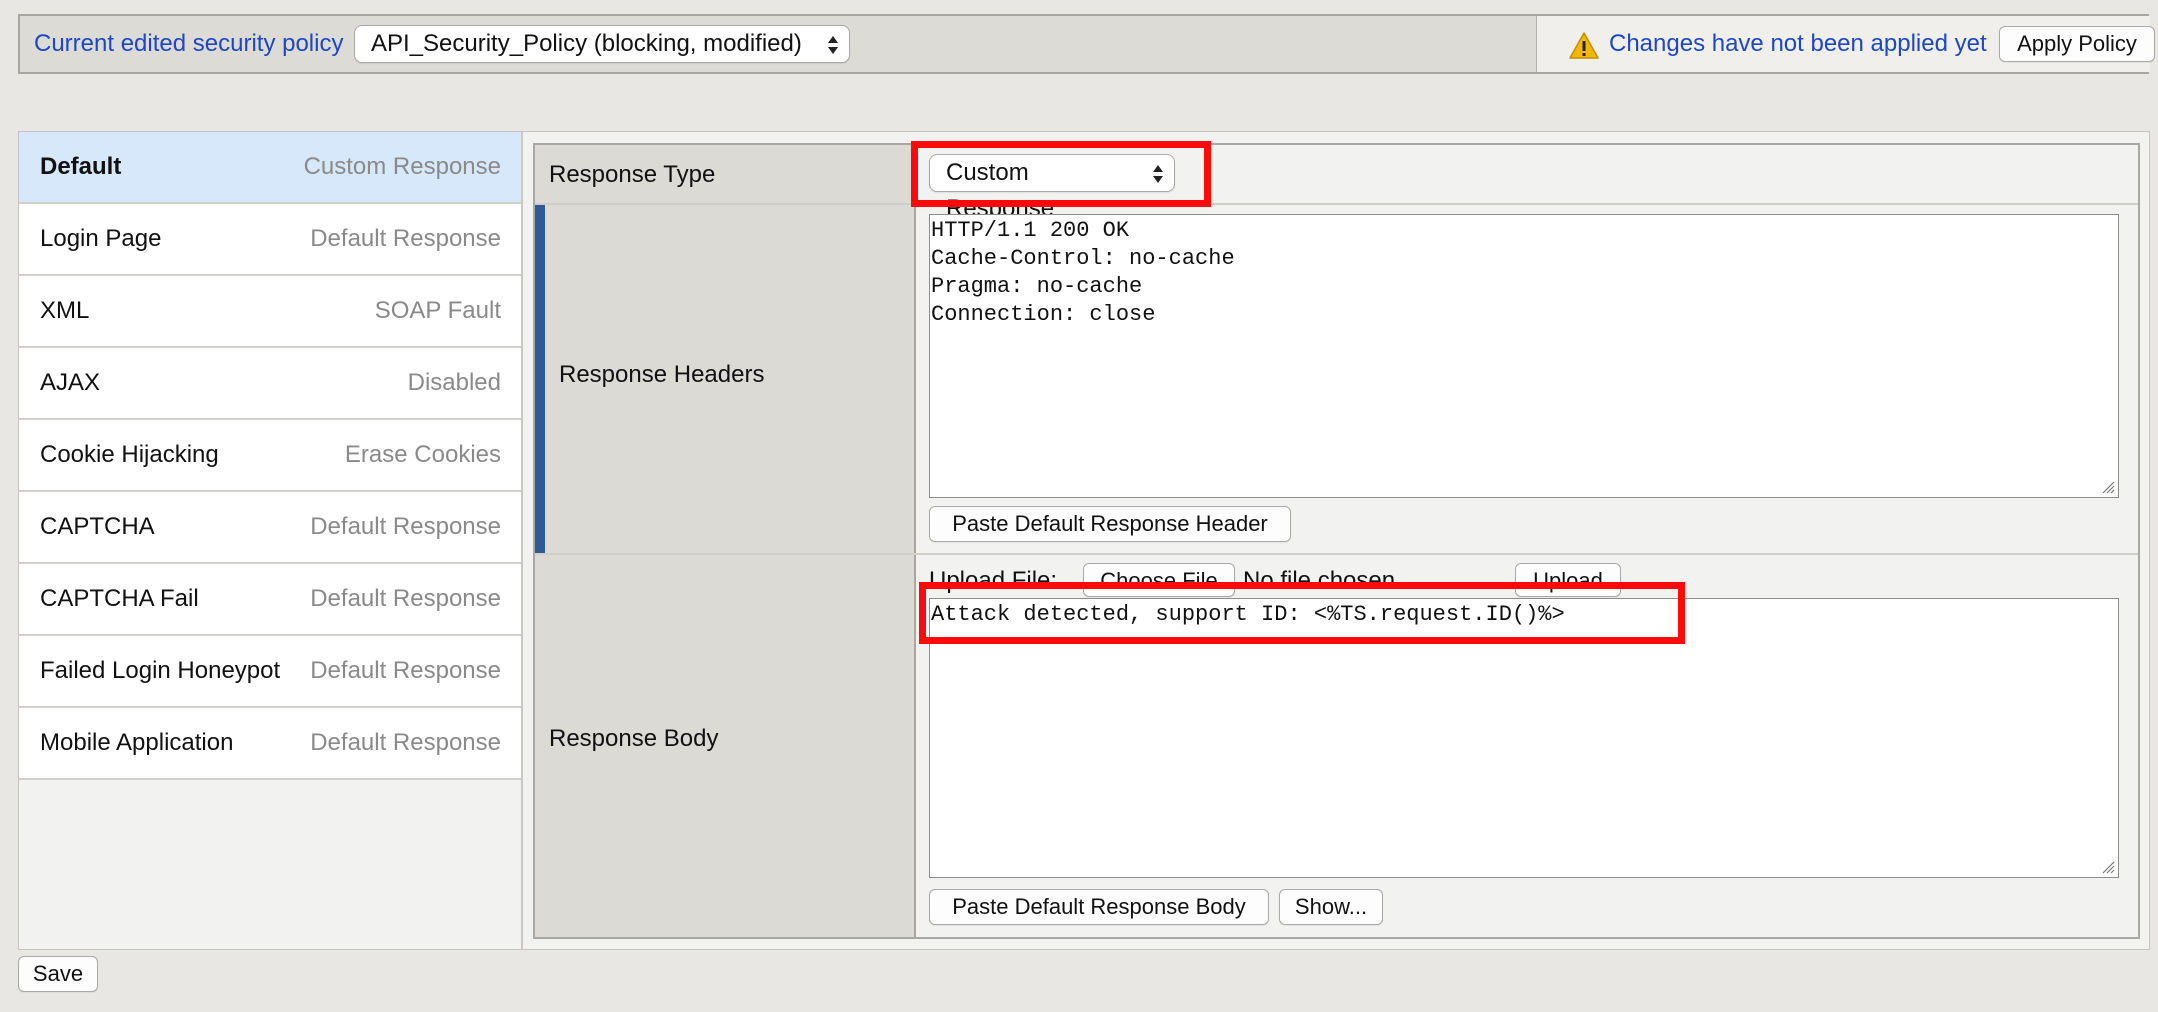  Describe the element at coordinates (422, 454) in the screenshot. I see `list-item-type: Erase Cookies` at that location.